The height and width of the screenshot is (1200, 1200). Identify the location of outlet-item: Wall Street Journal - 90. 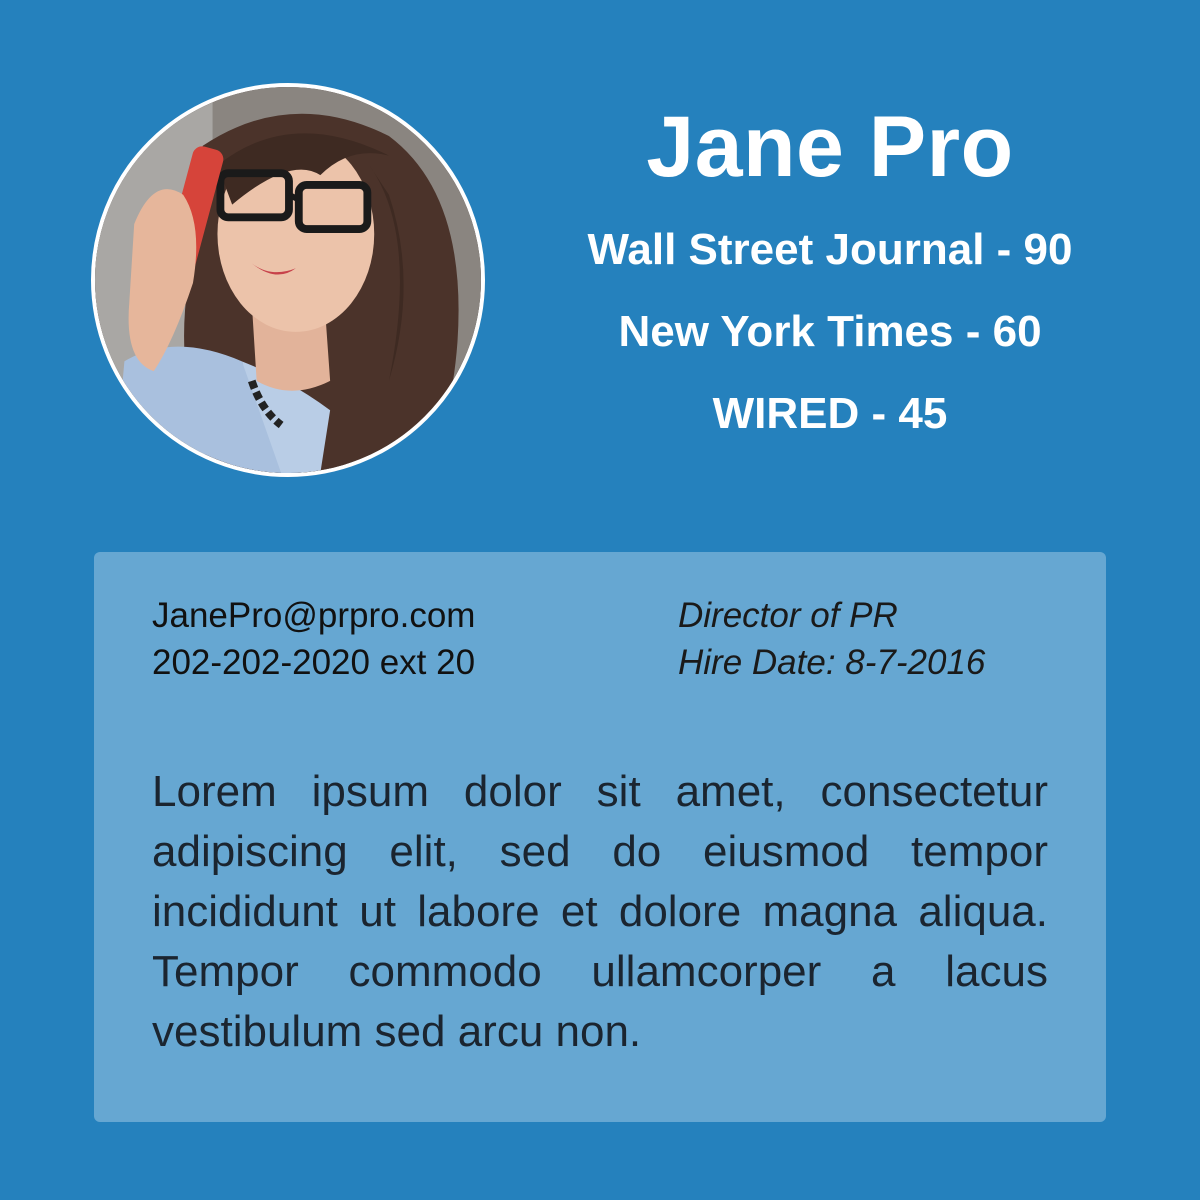
(830, 249).